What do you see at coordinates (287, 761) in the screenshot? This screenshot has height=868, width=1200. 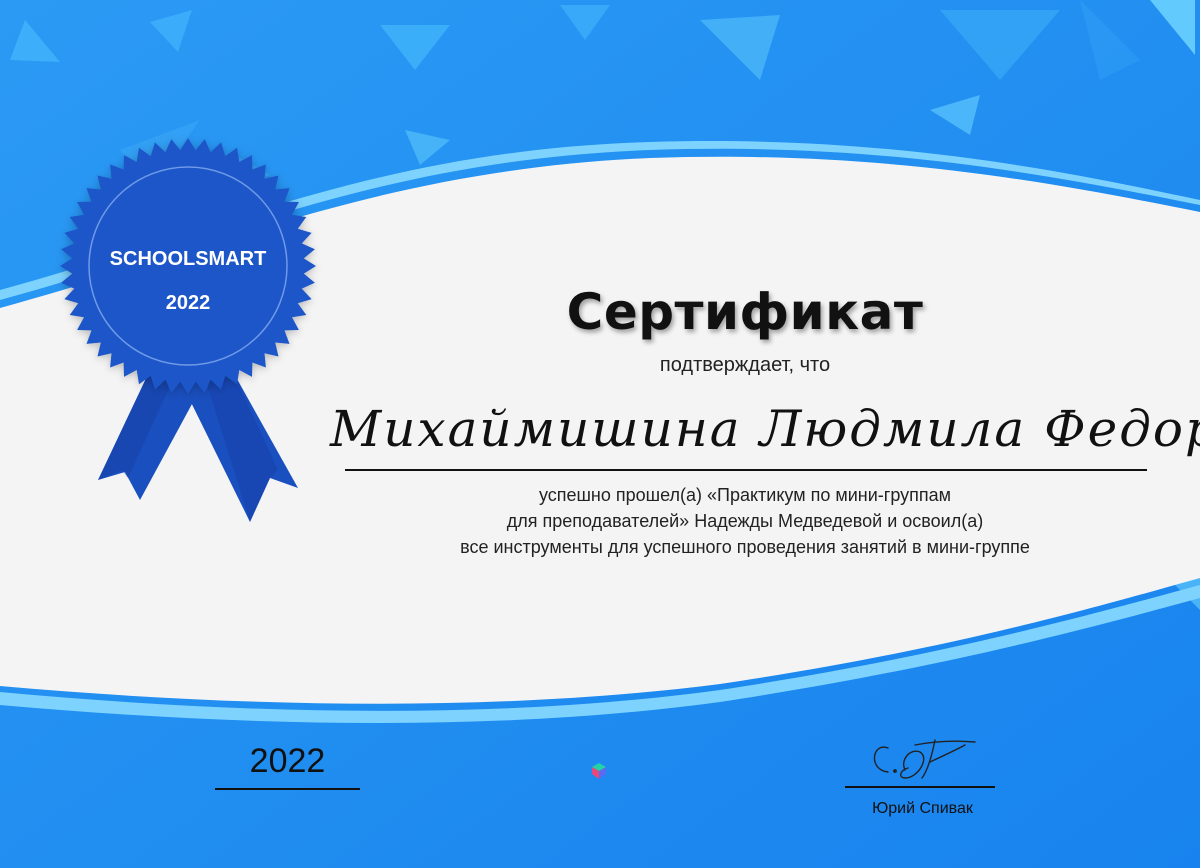 I see `certificate-year: 2022` at bounding box center [287, 761].